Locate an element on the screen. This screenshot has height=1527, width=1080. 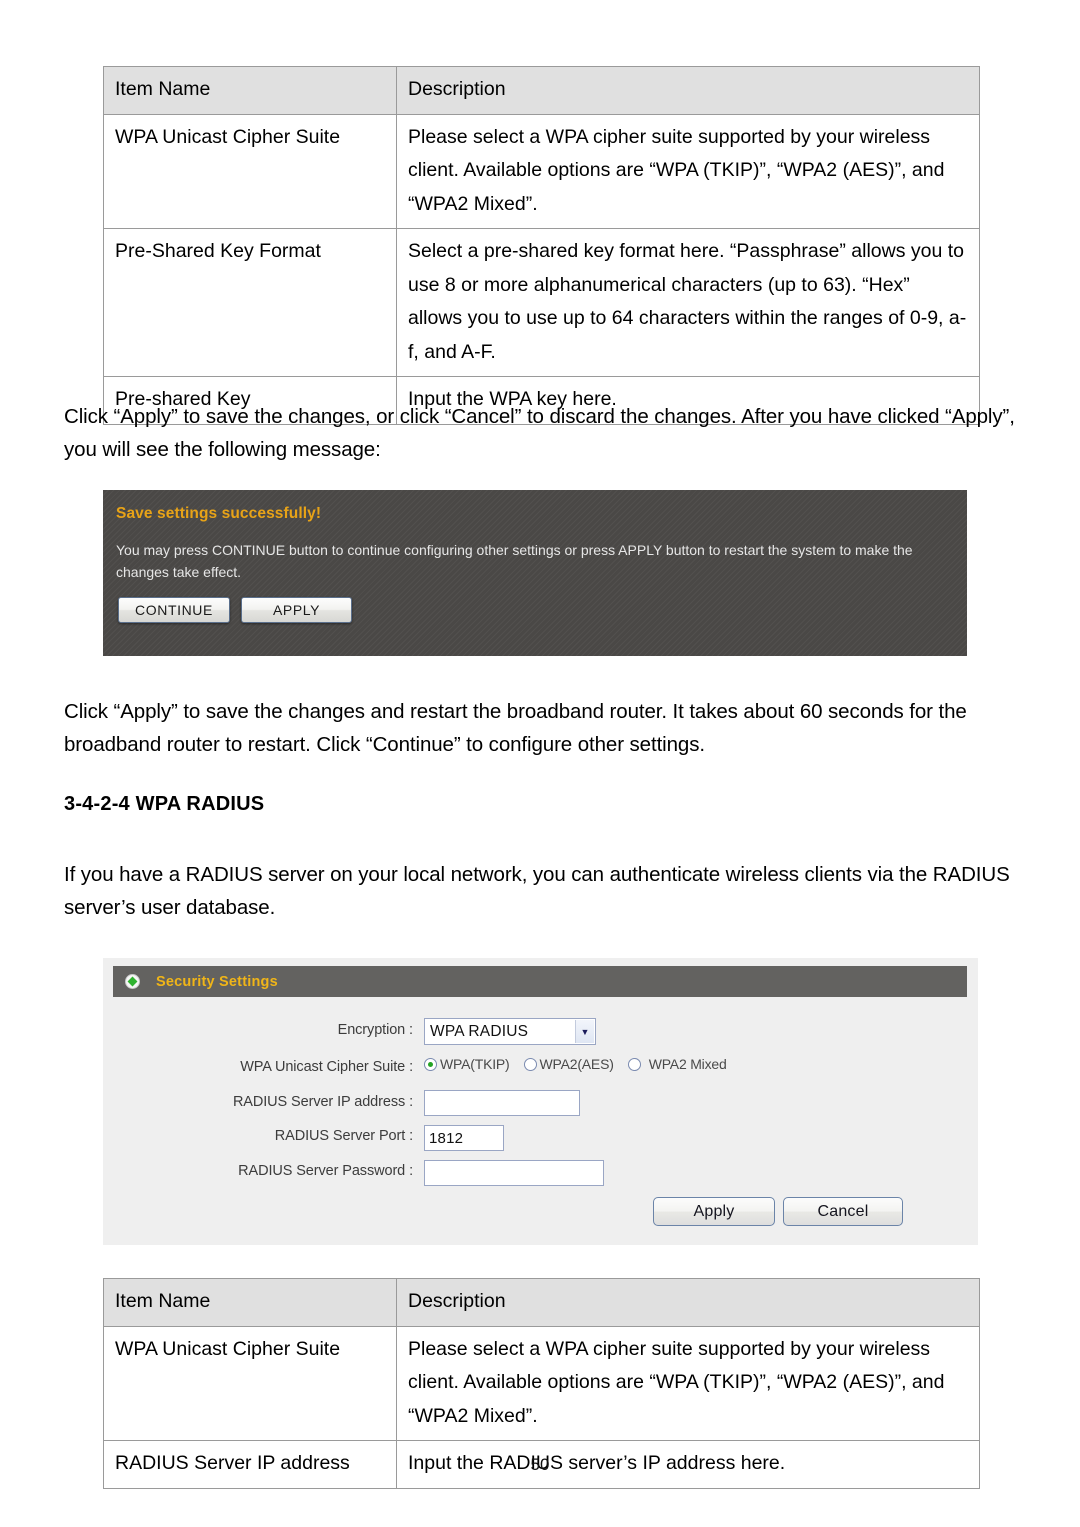
continue-button: CONTINUE is located at coordinates (174, 610).